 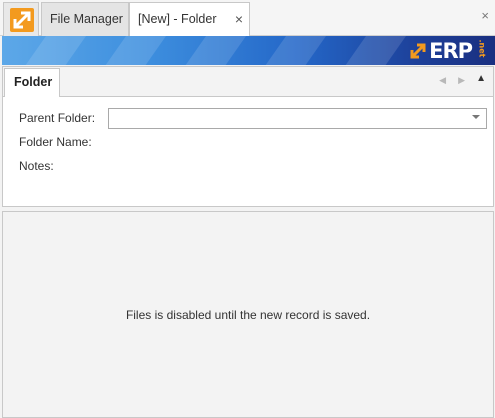 What do you see at coordinates (482, 48) in the screenshot?
I see `erp-logo-suffix: .net` at bounding box center [482, 48].